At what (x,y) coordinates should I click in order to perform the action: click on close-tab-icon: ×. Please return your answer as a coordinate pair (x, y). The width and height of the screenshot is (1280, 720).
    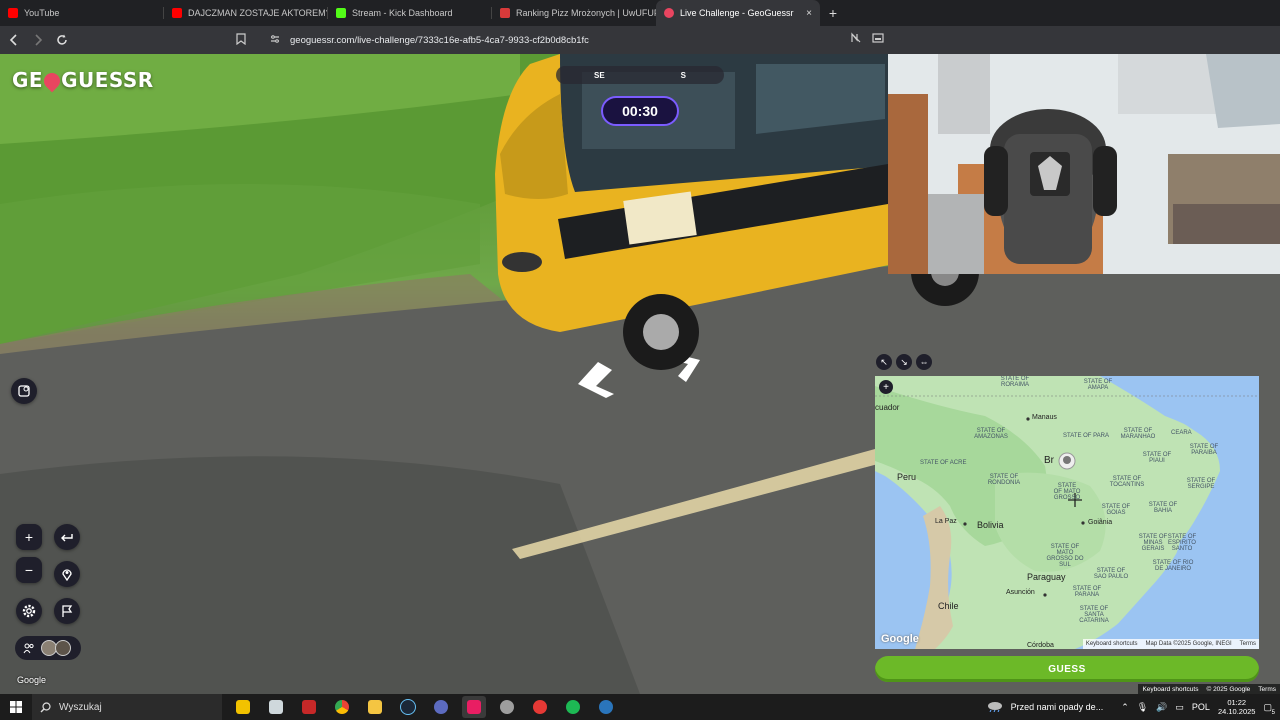
    Looking at the image, I should click on (809, 13).